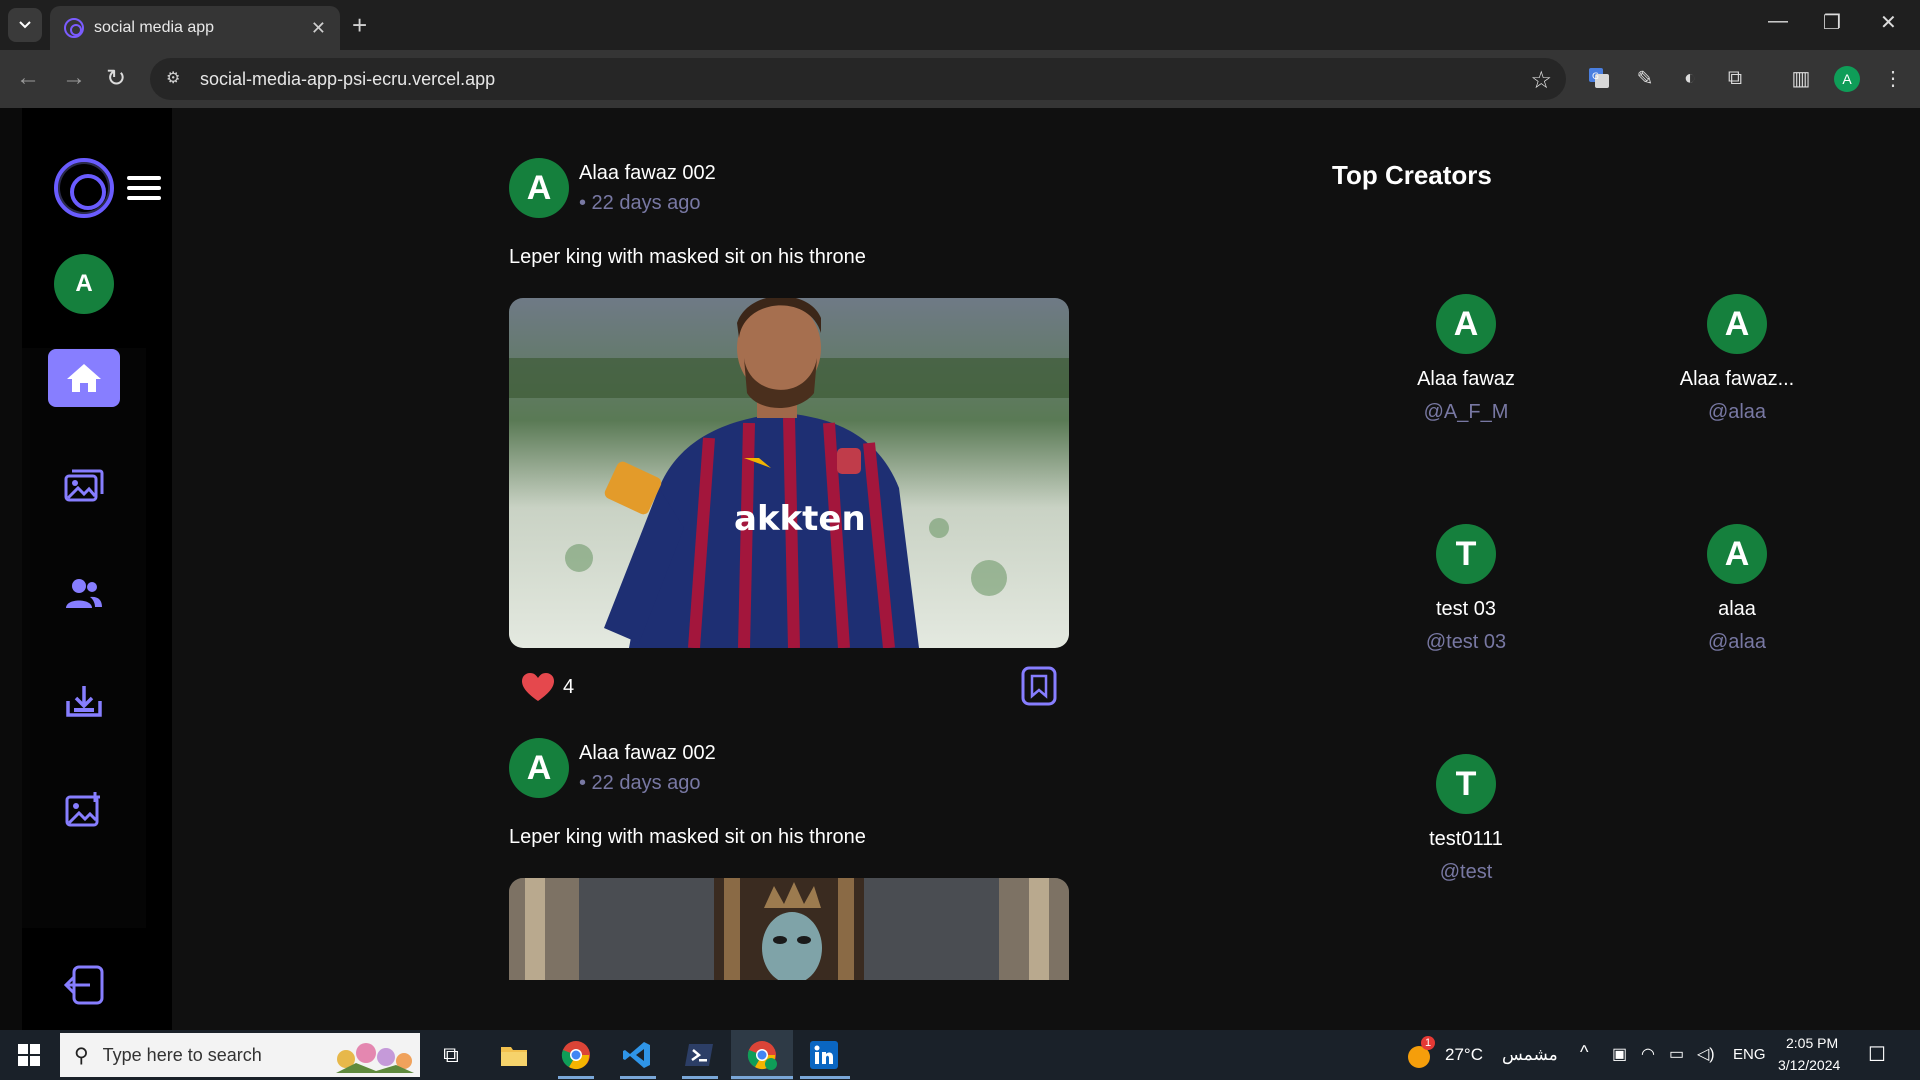 This screenshot has width=1920, height=1080. What do you see at coordinates (1832, 22) in the screenshot?
I see `restore-window-button: ❐` at bounding box center [1832, 22].